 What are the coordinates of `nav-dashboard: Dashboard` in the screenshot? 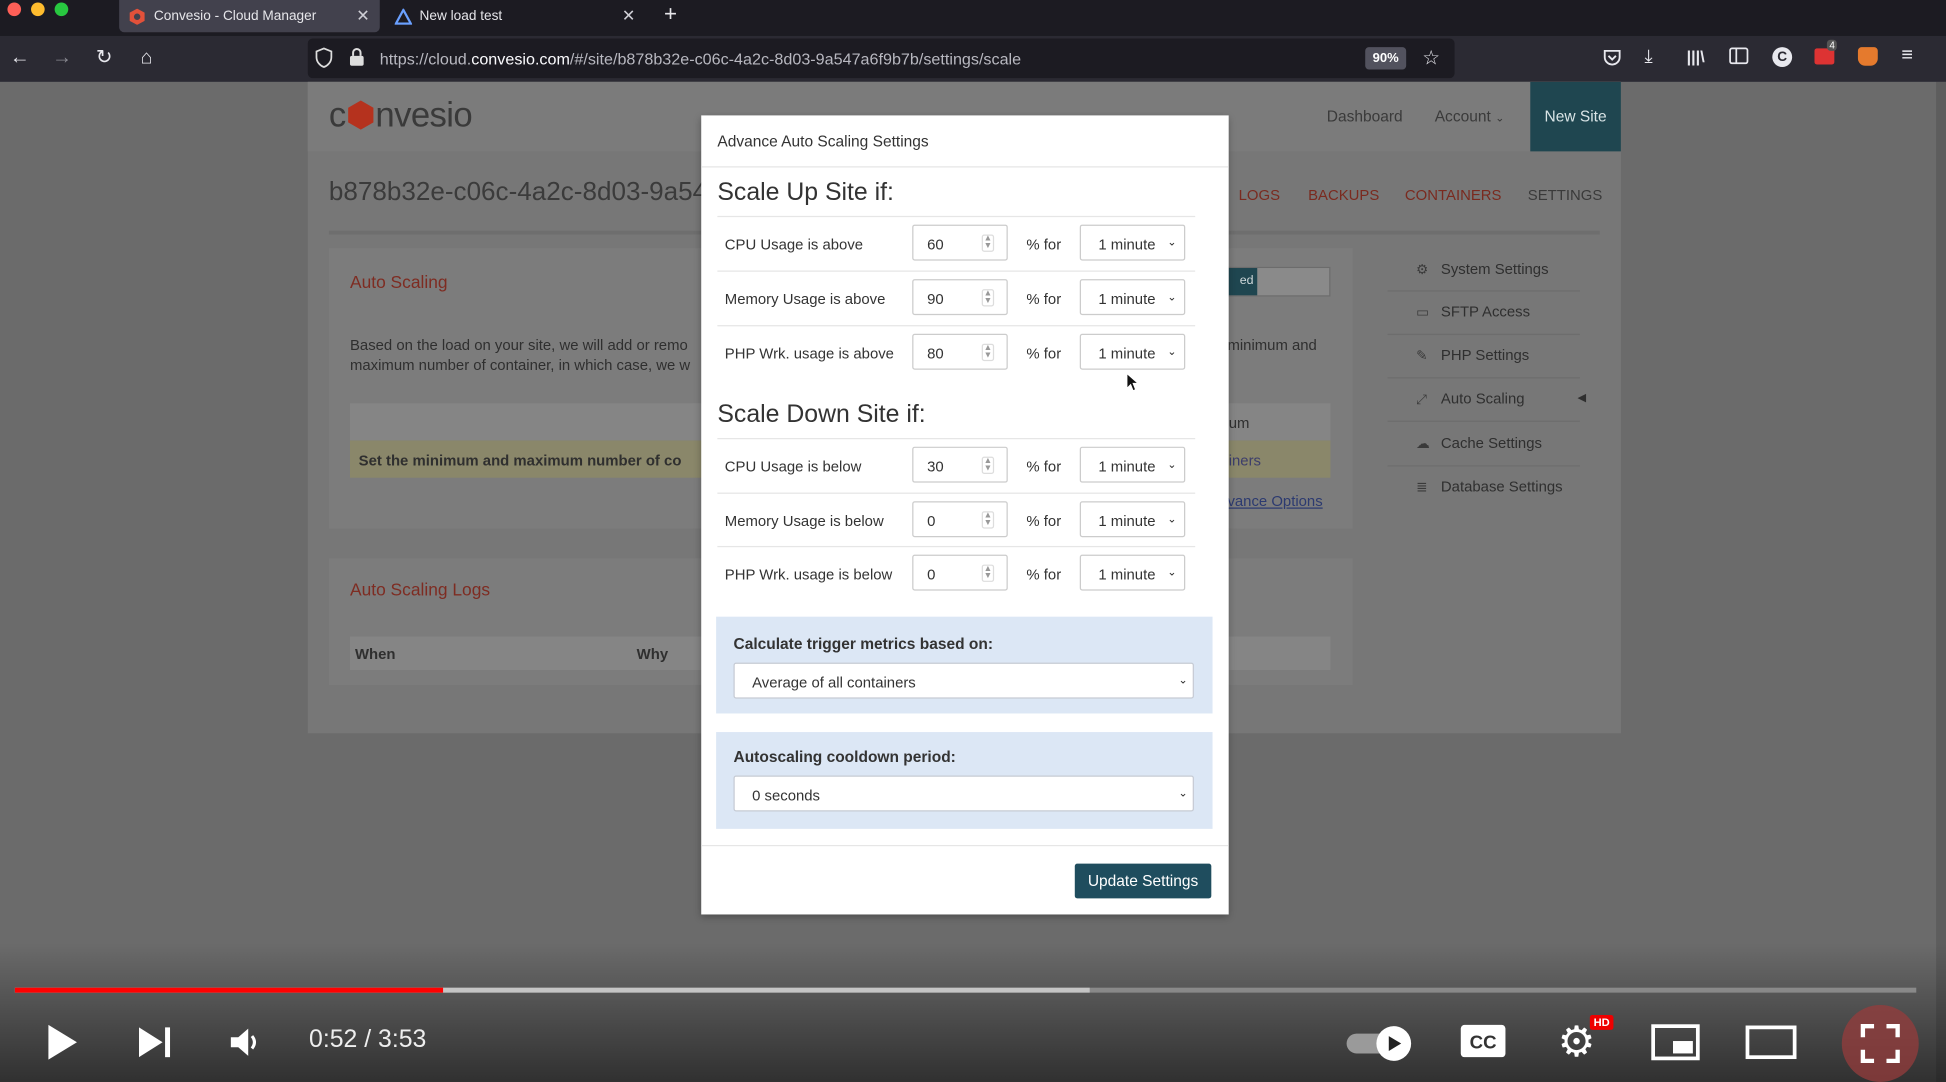 It's located at (1365, 116).